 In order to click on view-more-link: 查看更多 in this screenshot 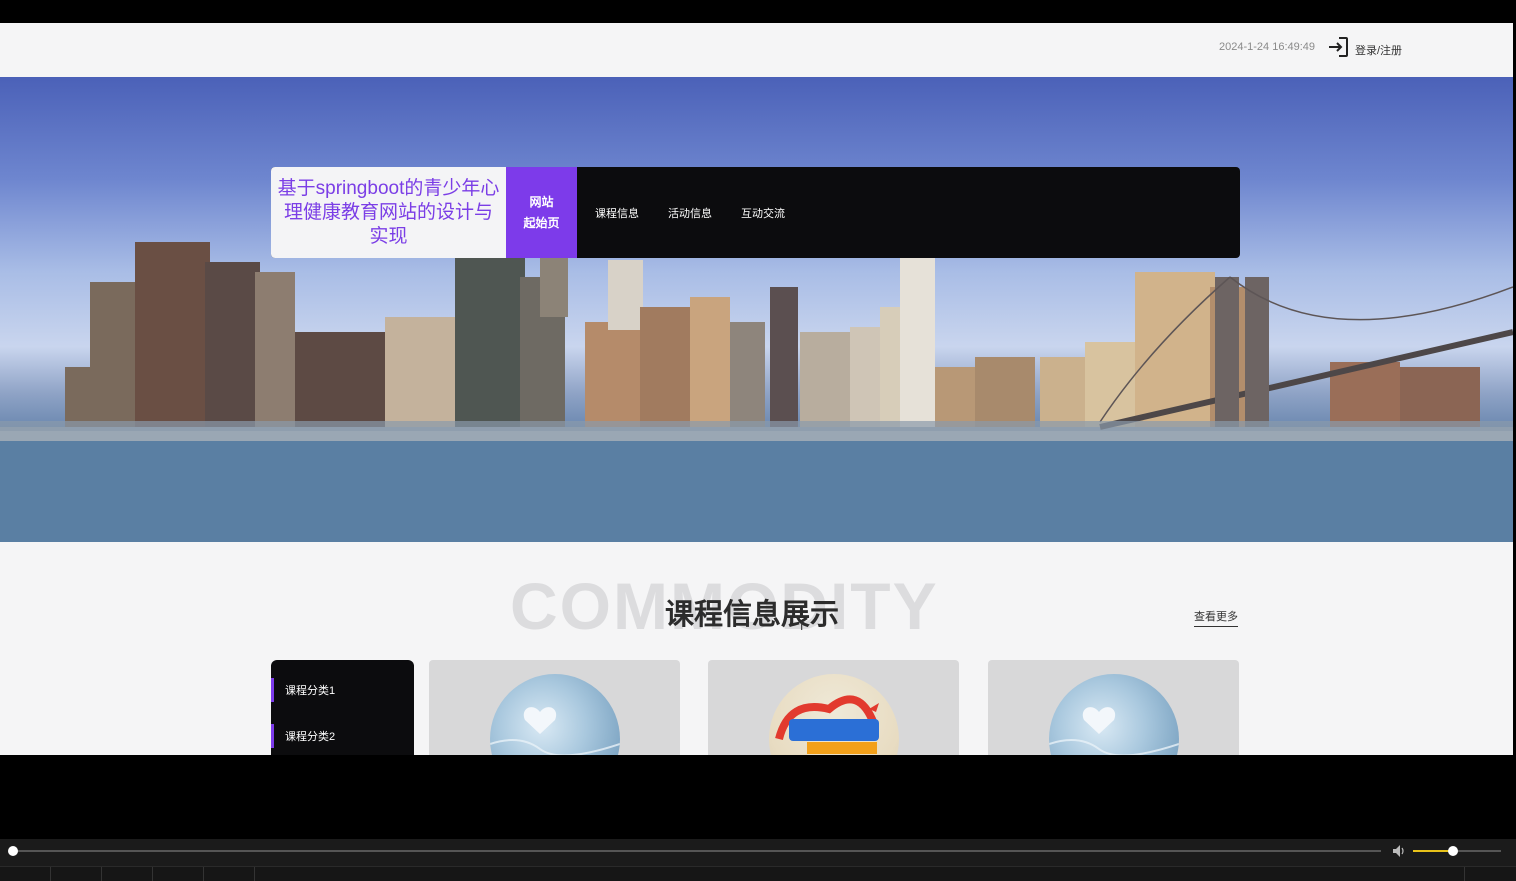, I will do `click(1216, 617)`.